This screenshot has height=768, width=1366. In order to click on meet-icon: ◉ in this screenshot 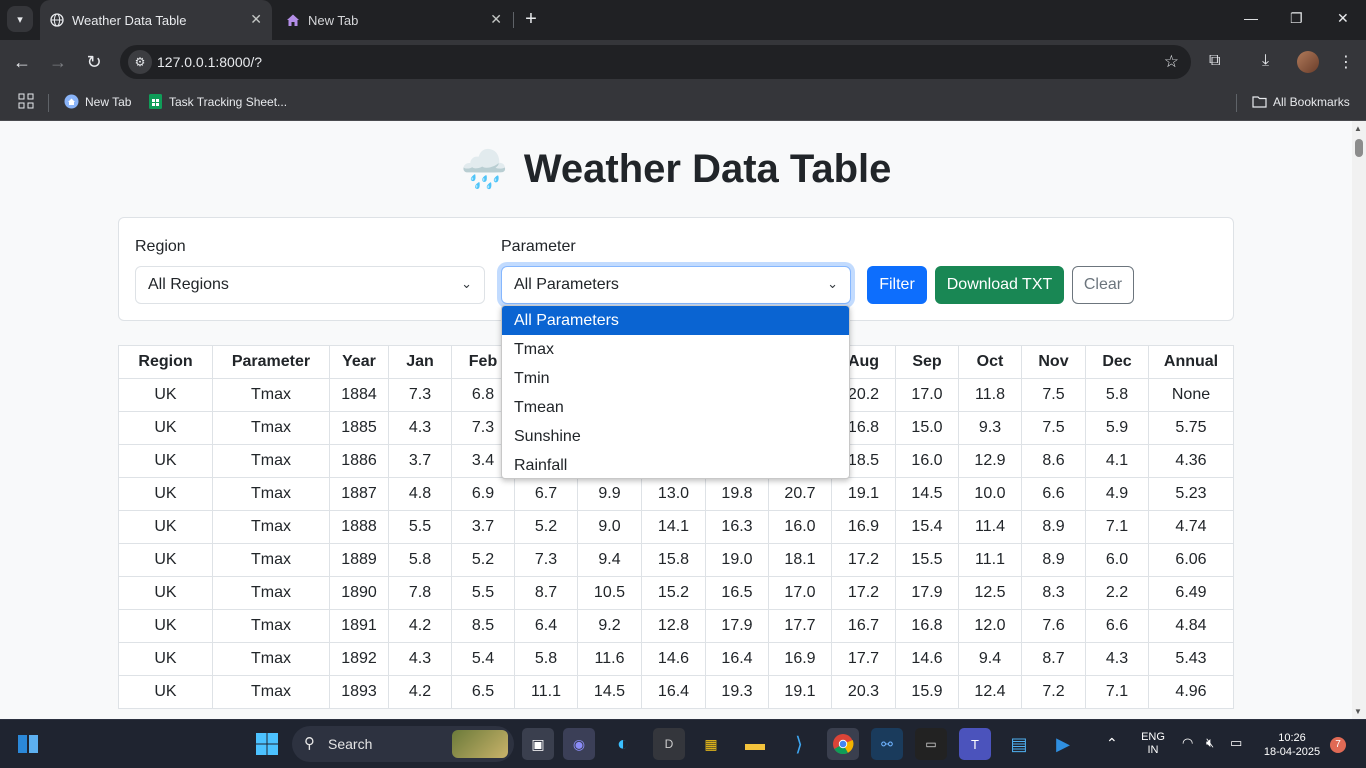, I will do `click(579, 744)`.